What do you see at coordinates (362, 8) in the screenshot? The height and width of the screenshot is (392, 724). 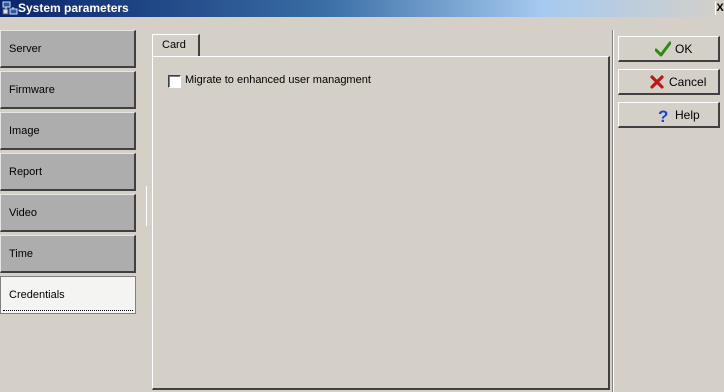 I see `title-bar: System parameters X` at bounding box center [362, 8].